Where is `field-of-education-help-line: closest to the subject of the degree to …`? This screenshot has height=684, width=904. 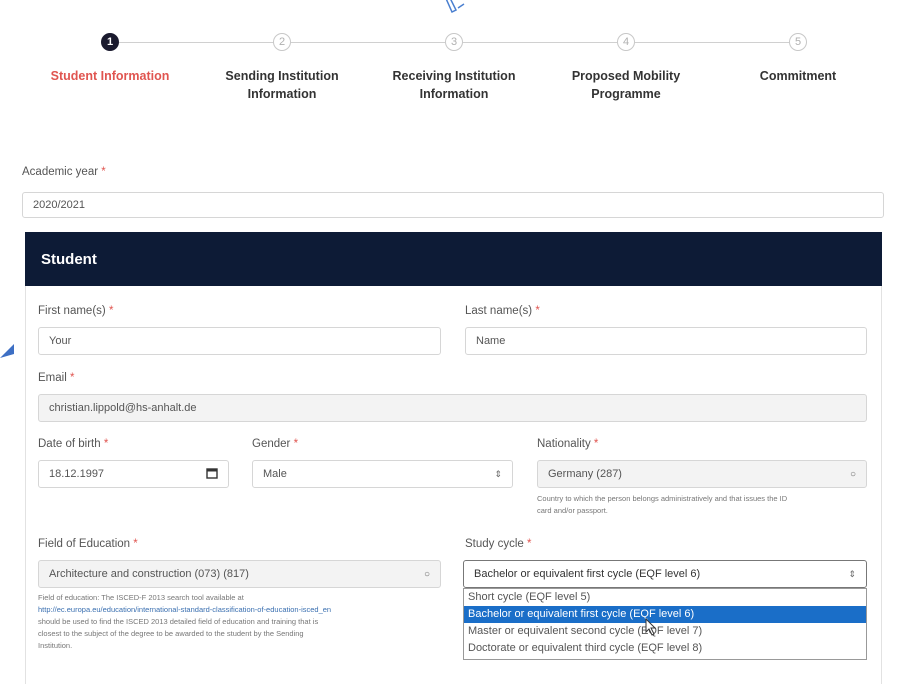
field-of-education-help-line: closest to the subject of the degree to … is located at coordinates (171, 633).